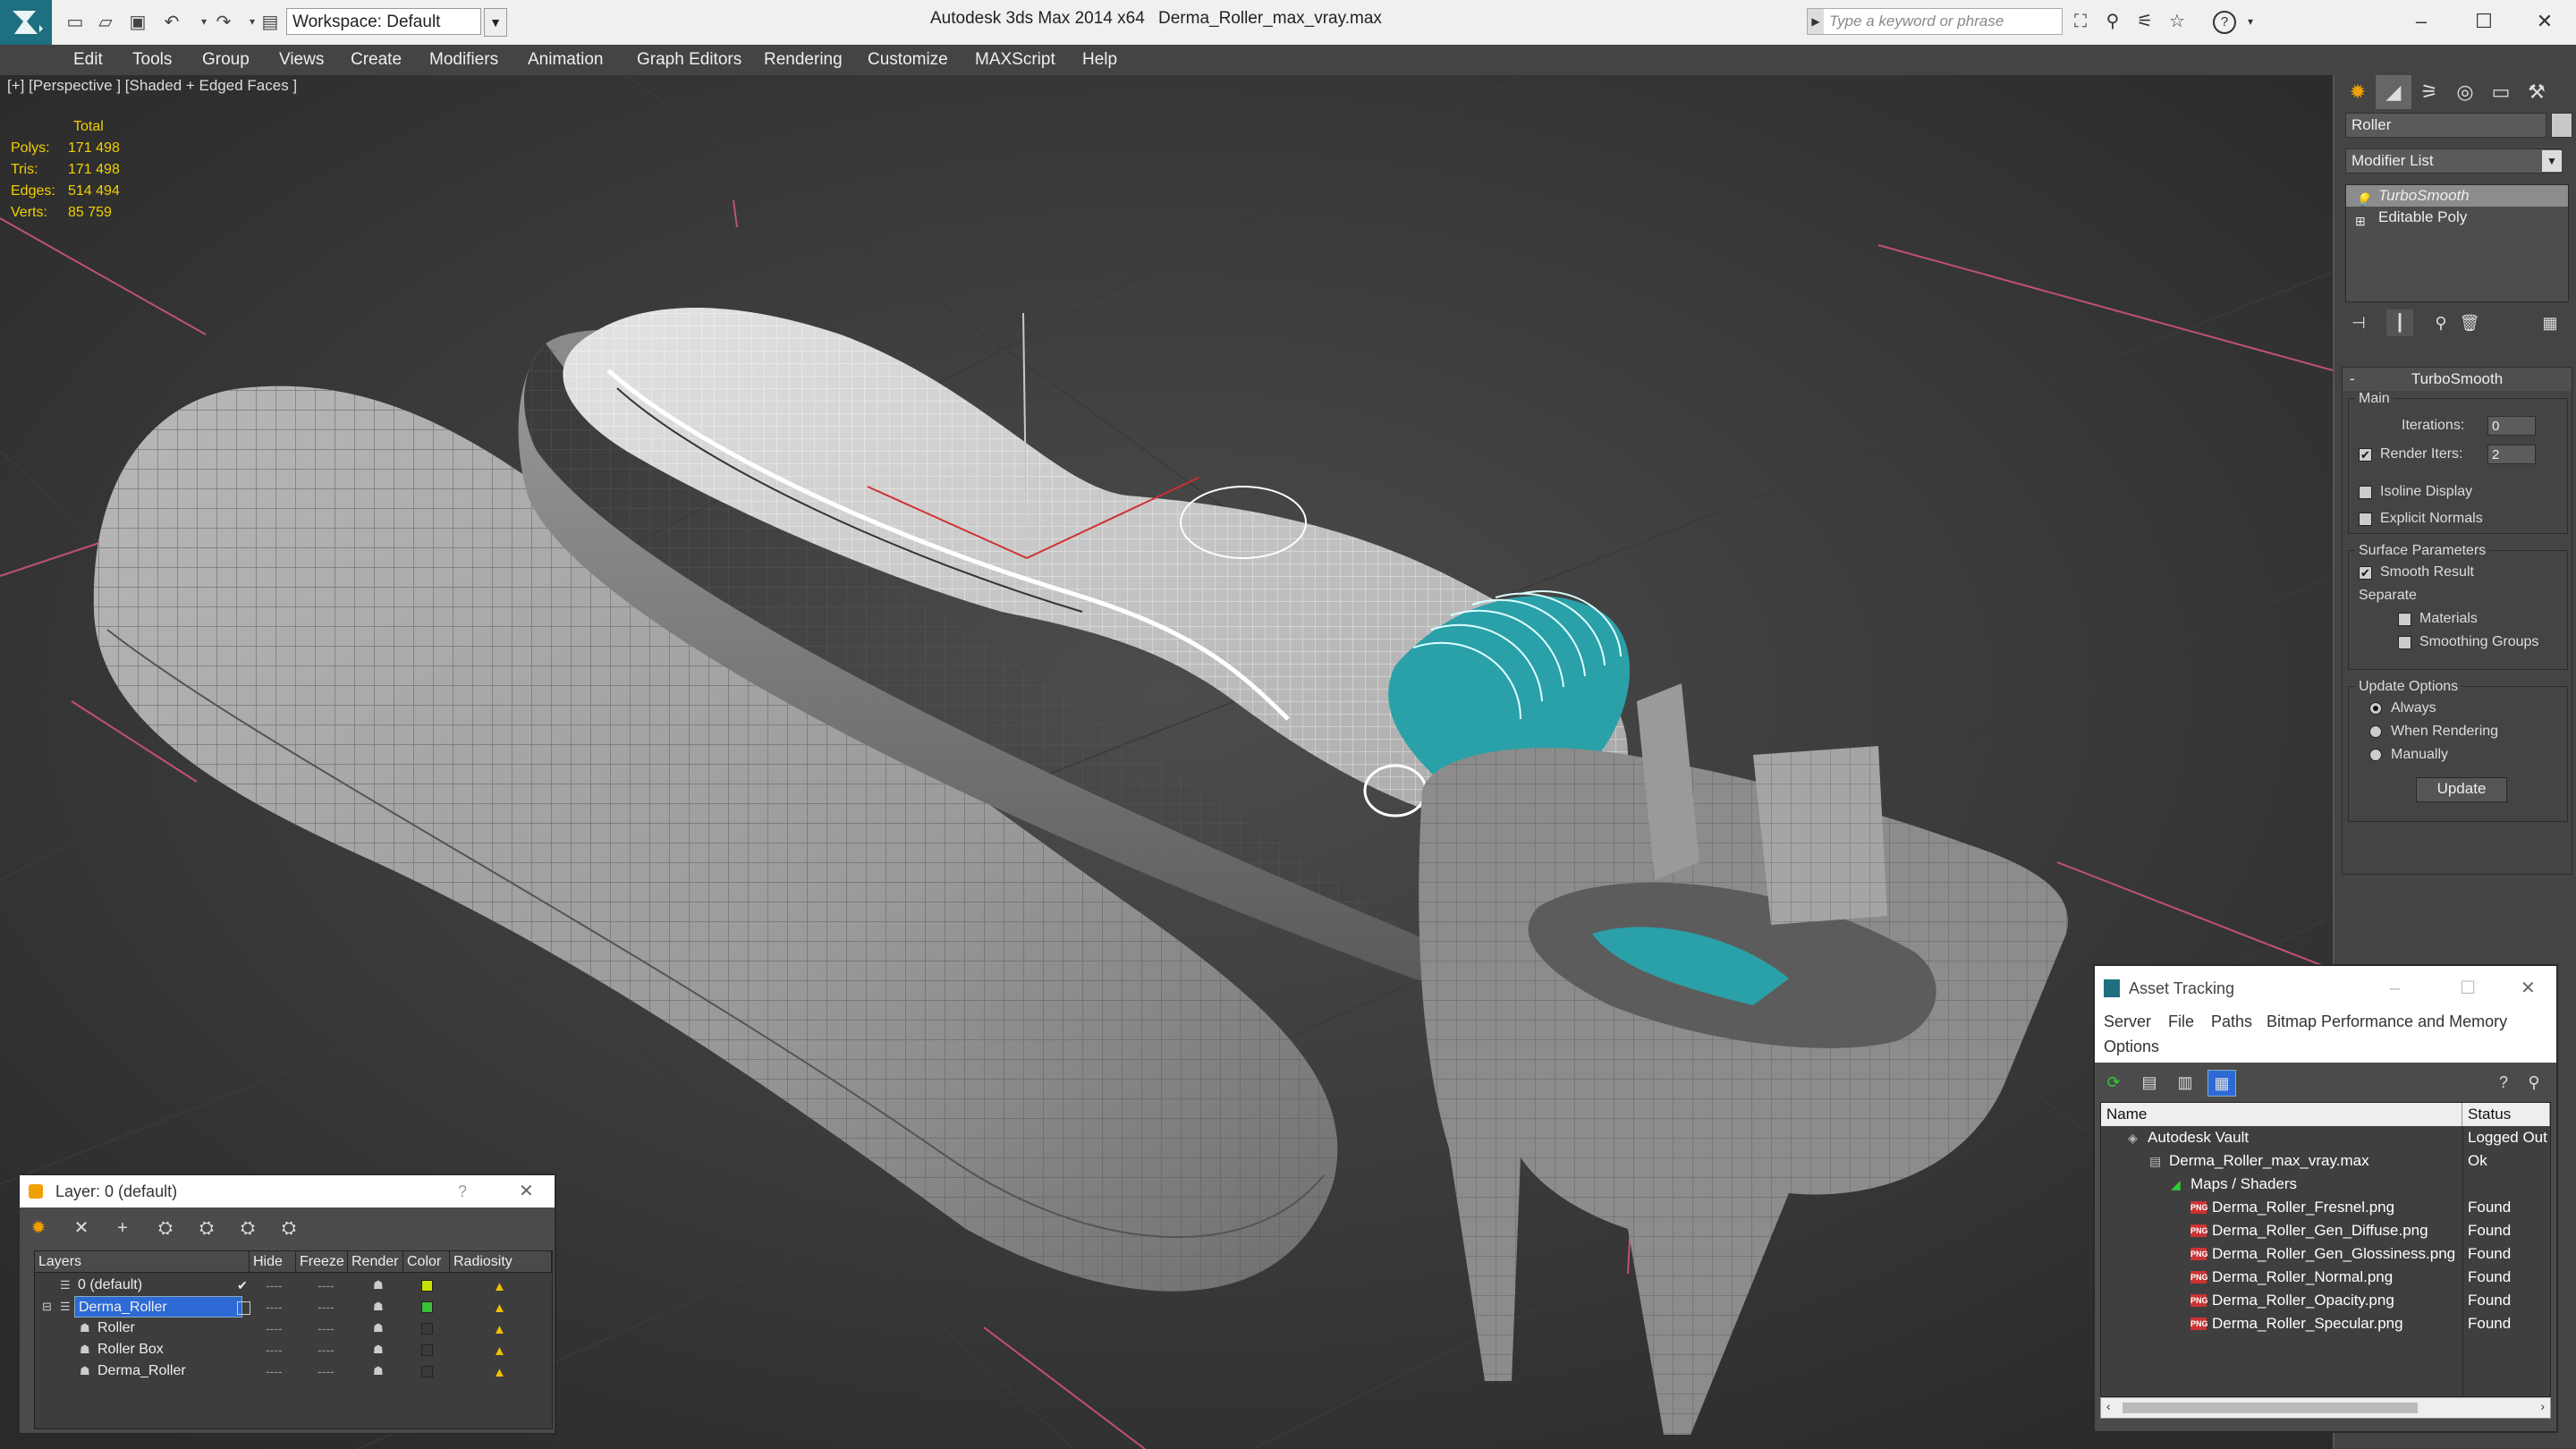 Image resolution: width=2576 pixels, height=1449 pixels. What do you see at coordinates (2465, 92) in the screenshot?
I see `motion-tab-icon: ◎` at bounding box center [2465, 92].